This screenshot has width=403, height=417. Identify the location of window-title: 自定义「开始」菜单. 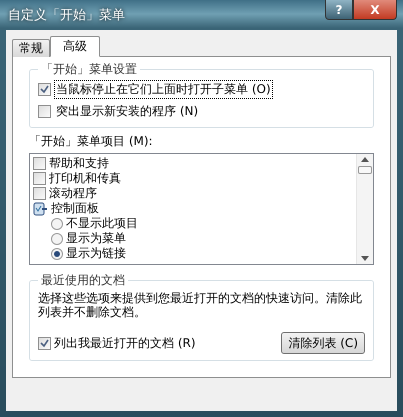
(66, 15).